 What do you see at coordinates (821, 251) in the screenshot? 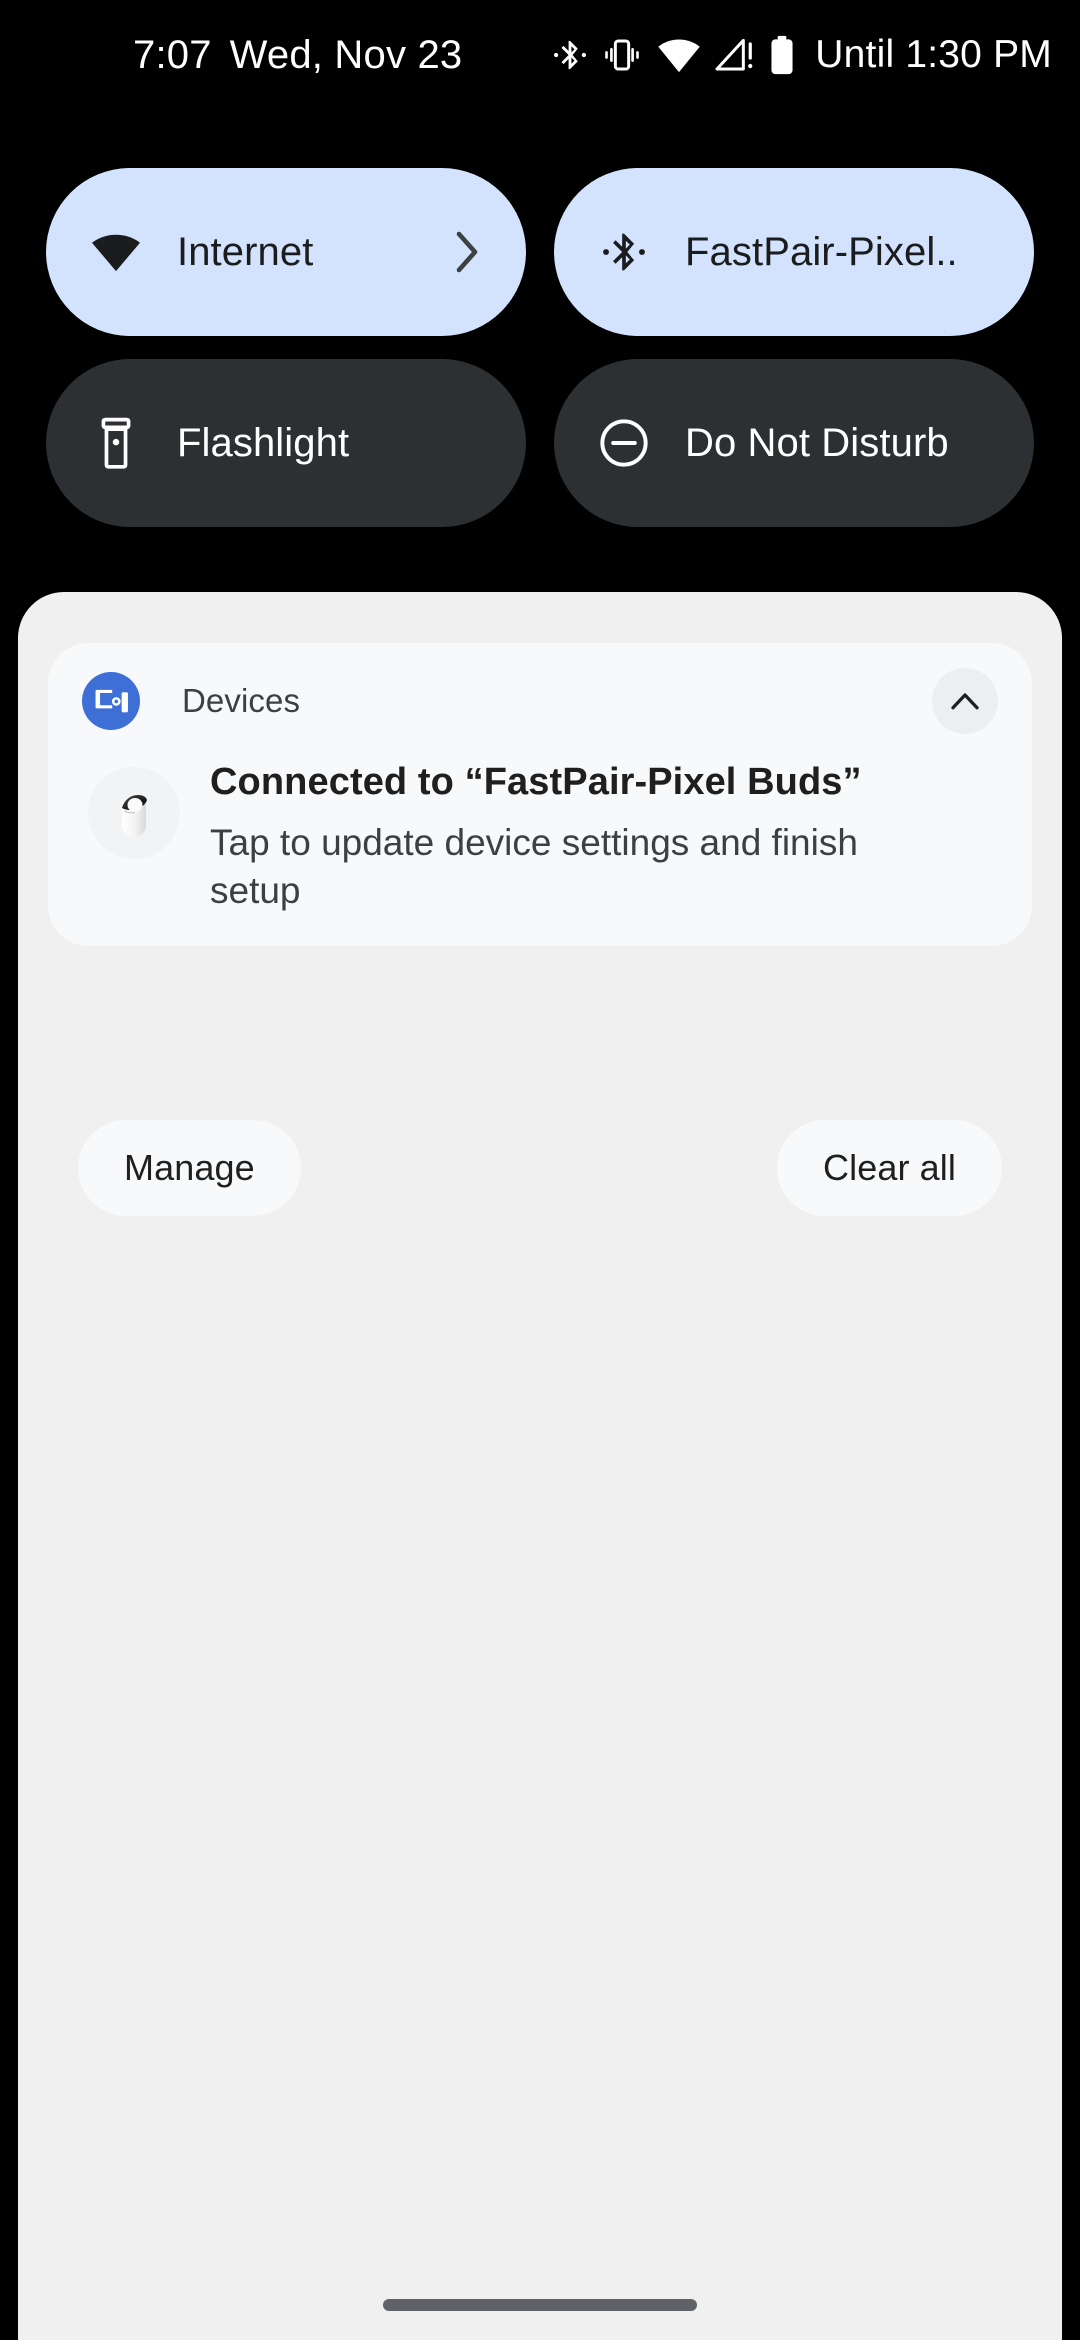
I see `qs-tile-label: FastPair-Pixel..` at bounding box center [821, 251].